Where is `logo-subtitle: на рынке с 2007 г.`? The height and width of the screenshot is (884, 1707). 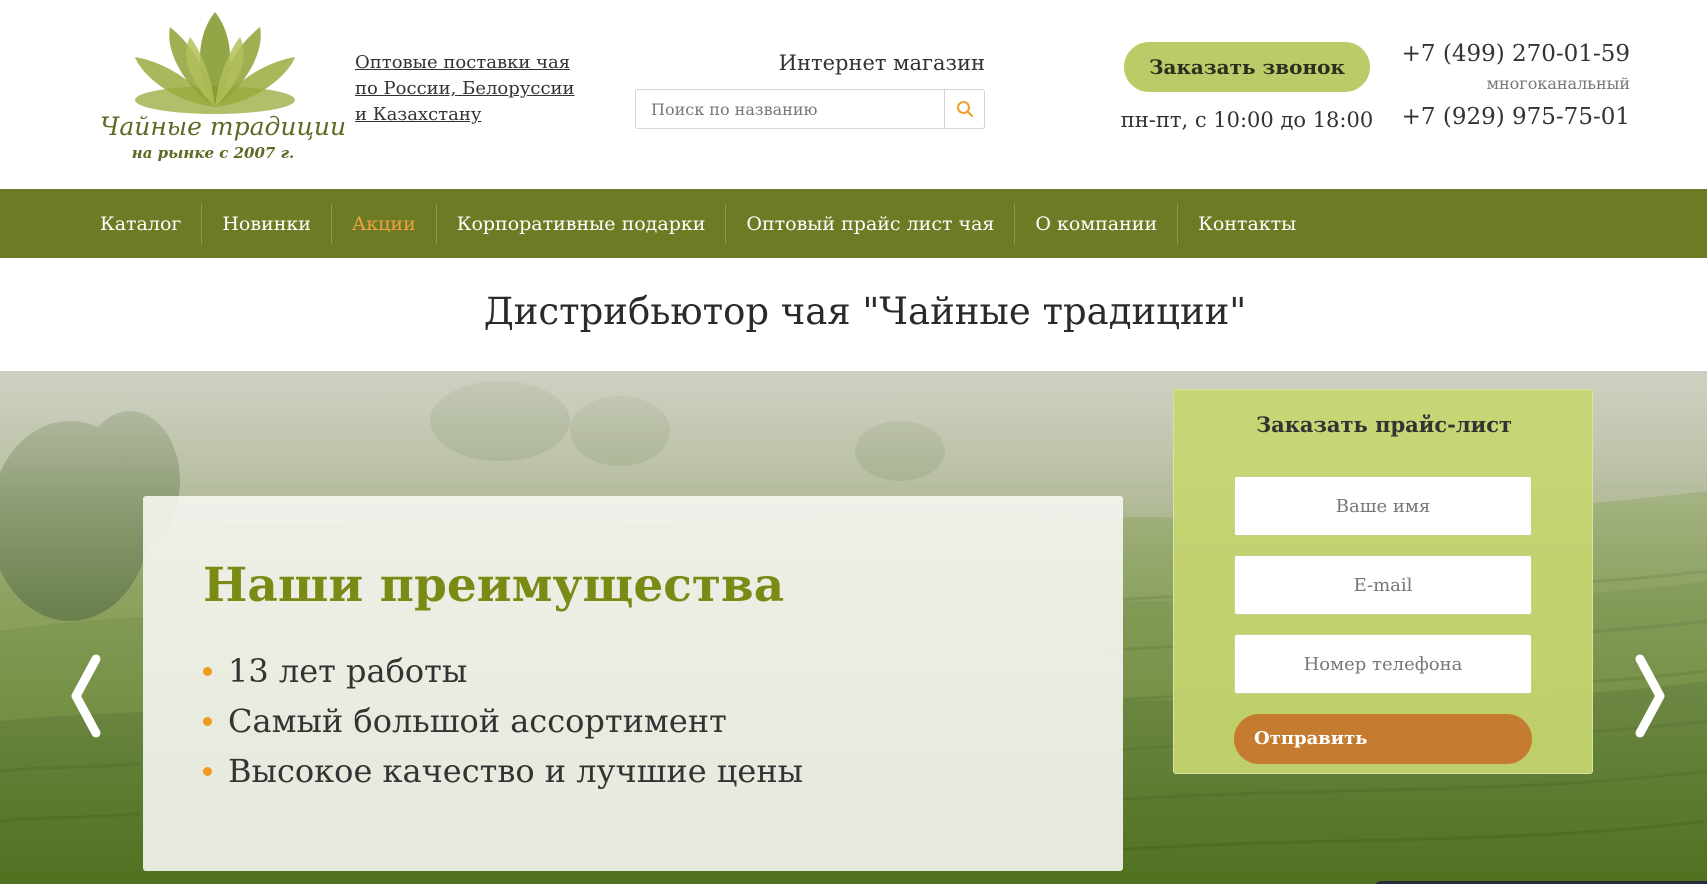 logo-subtitle: на рынке с 2007 г. is located at coordinates (213, 153).